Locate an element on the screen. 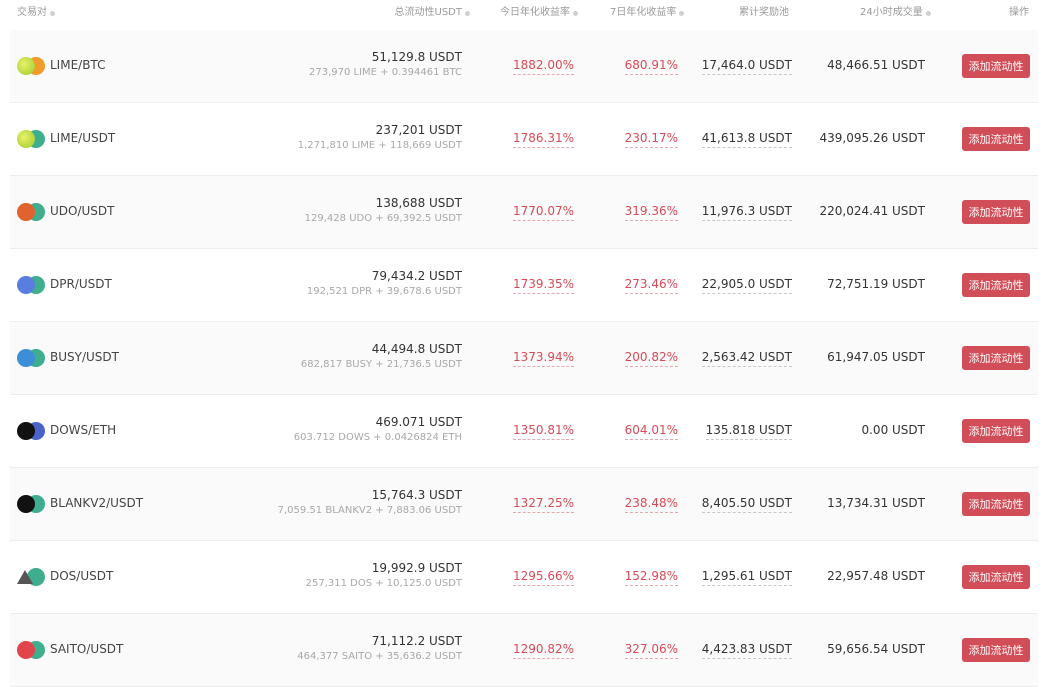  volume-24h: 59,656.54 USDT is located at coordinates (876, 649).